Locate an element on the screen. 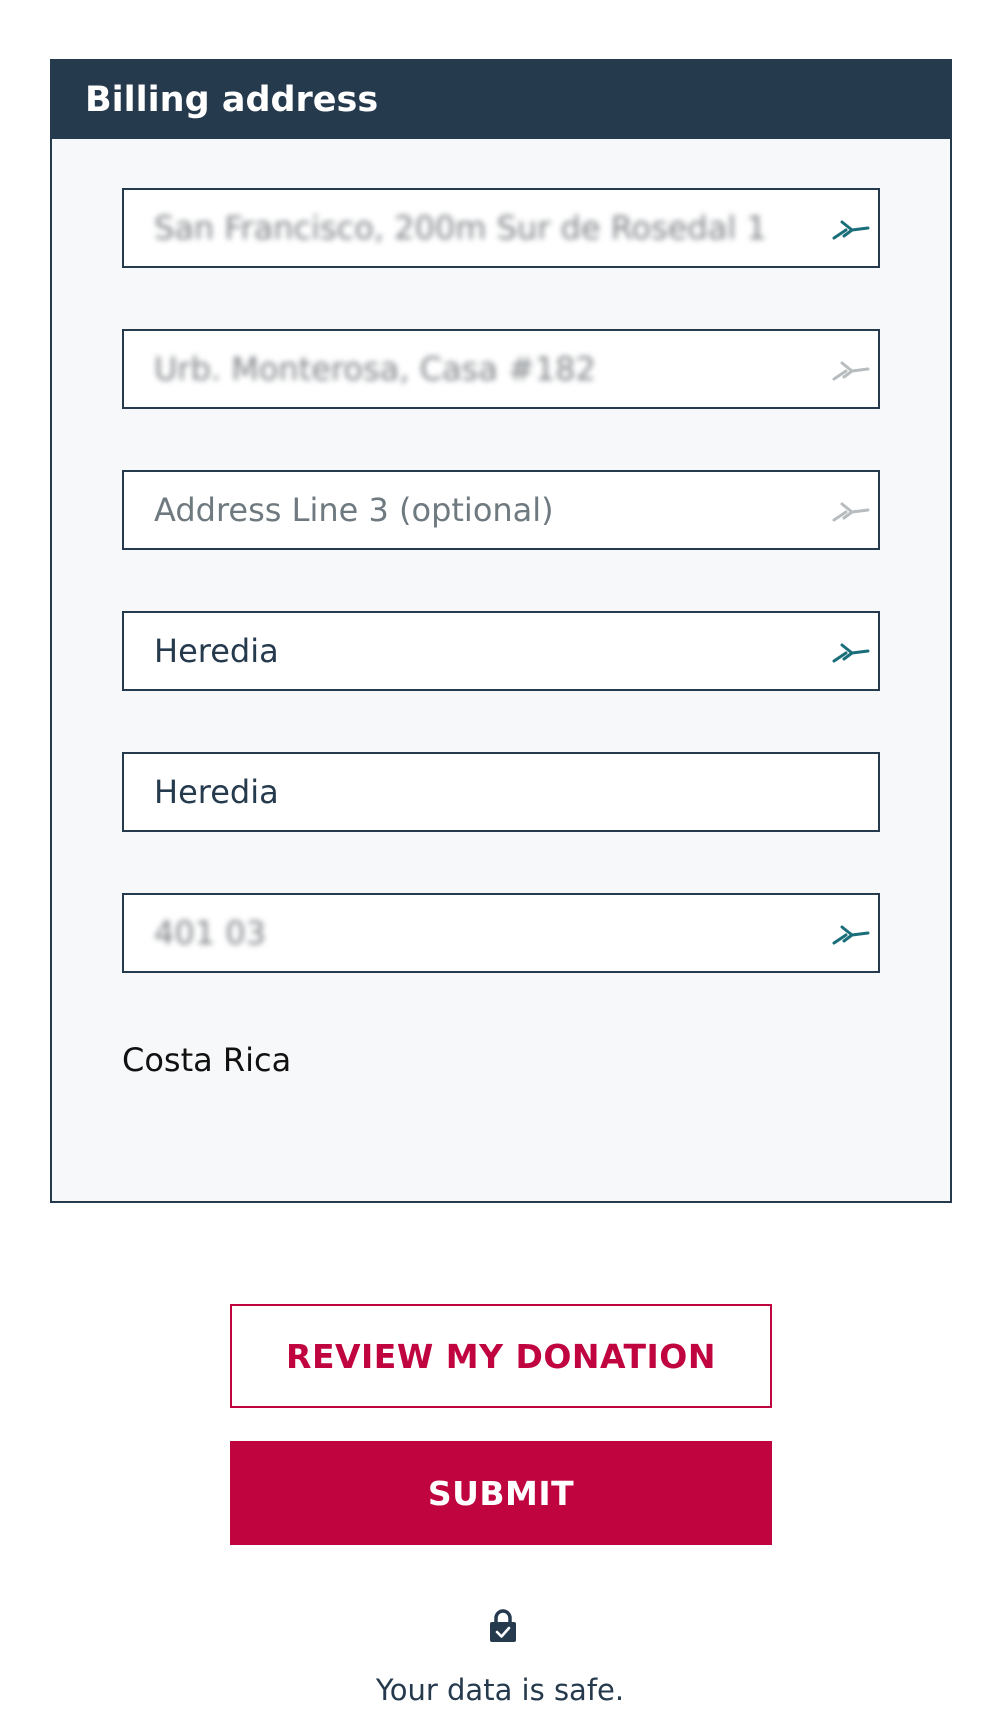 This screenshot has width=1000, height=1728. address-line-3-field: Address Line 3 (optional) is located at coordinates (501, 510).